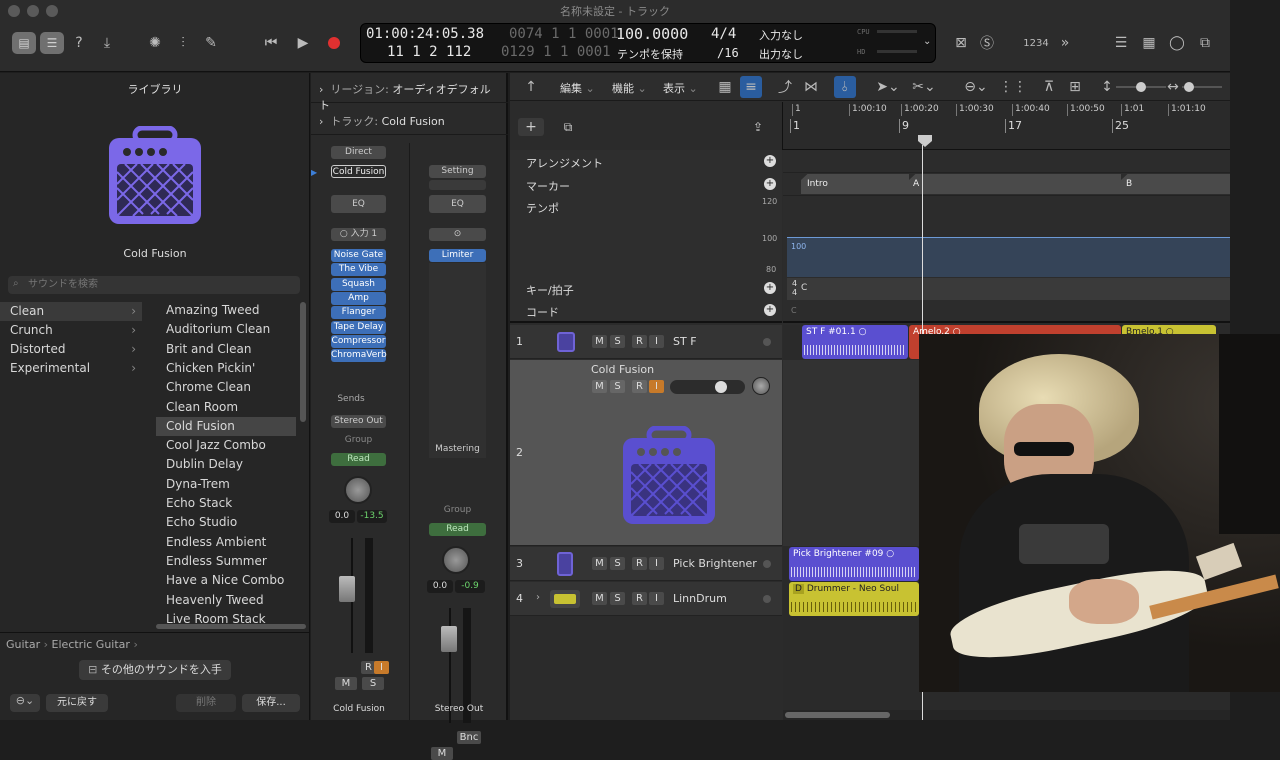 This screenshot has height=760, width=1280. Describe the element at coordinates (794, 288) in the screenshot. I see `time-signature: 44` at that location.